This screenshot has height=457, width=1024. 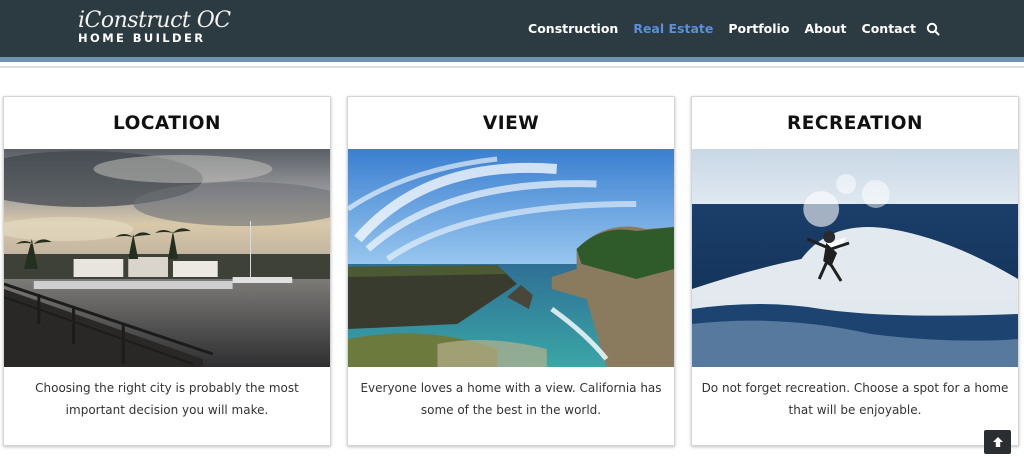 What do you see at coordinates (673, 28) in the screenshot?
I see `nav-item-real-estate: Real Estate` at bounding box center [673, 28].